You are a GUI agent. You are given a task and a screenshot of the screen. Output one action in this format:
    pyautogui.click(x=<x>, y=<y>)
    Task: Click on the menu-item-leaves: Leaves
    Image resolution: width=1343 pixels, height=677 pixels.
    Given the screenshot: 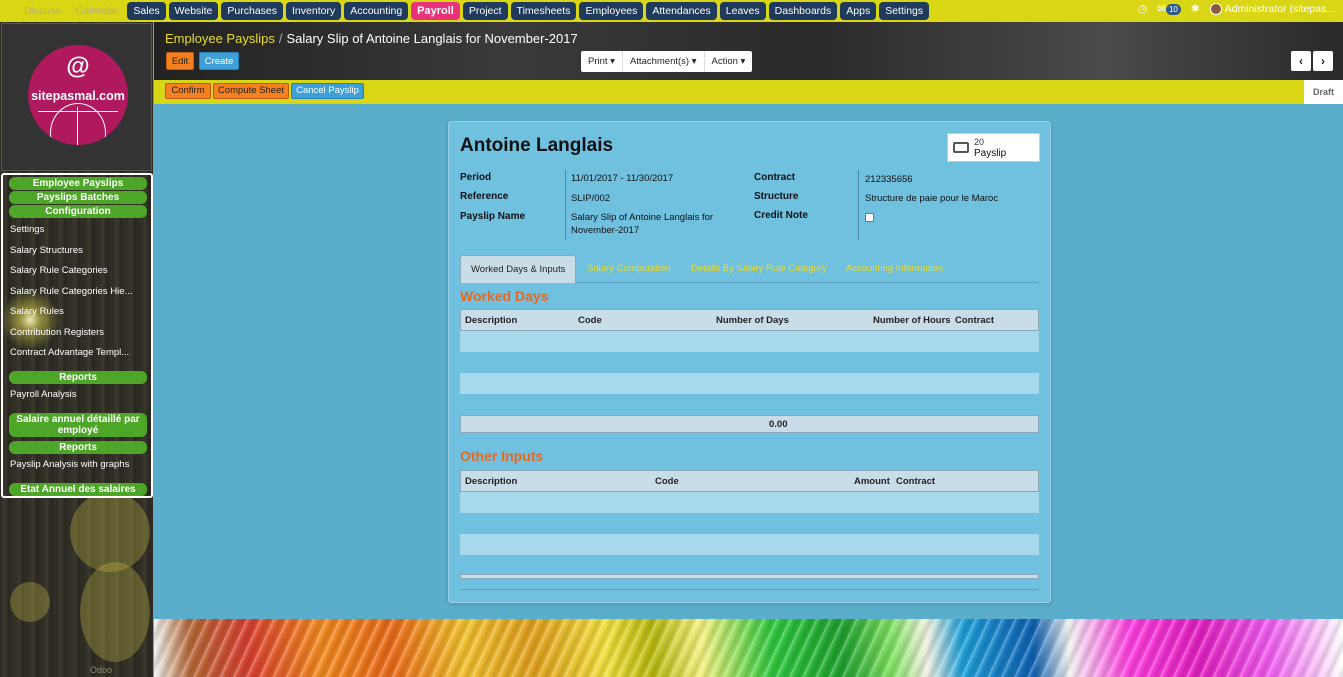 What is the action you would take?
    pyautogui.click(x=742, y=11)
    